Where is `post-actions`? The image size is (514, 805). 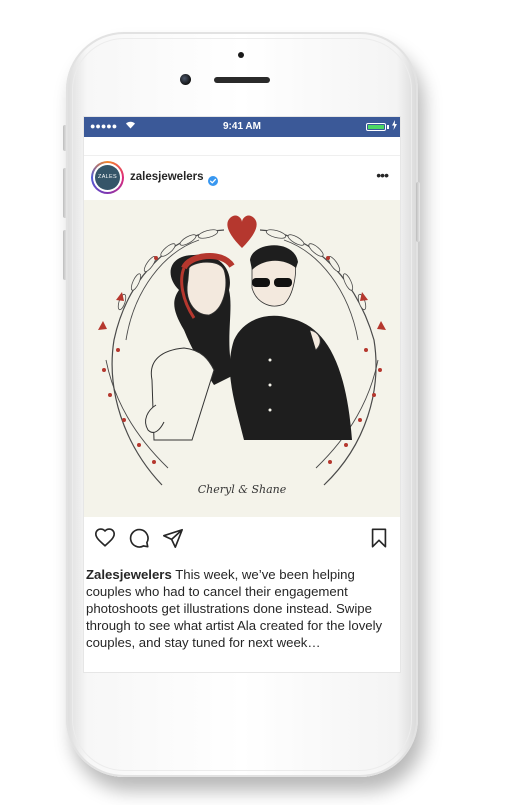 post-actions is located at coordinates (242, 537).